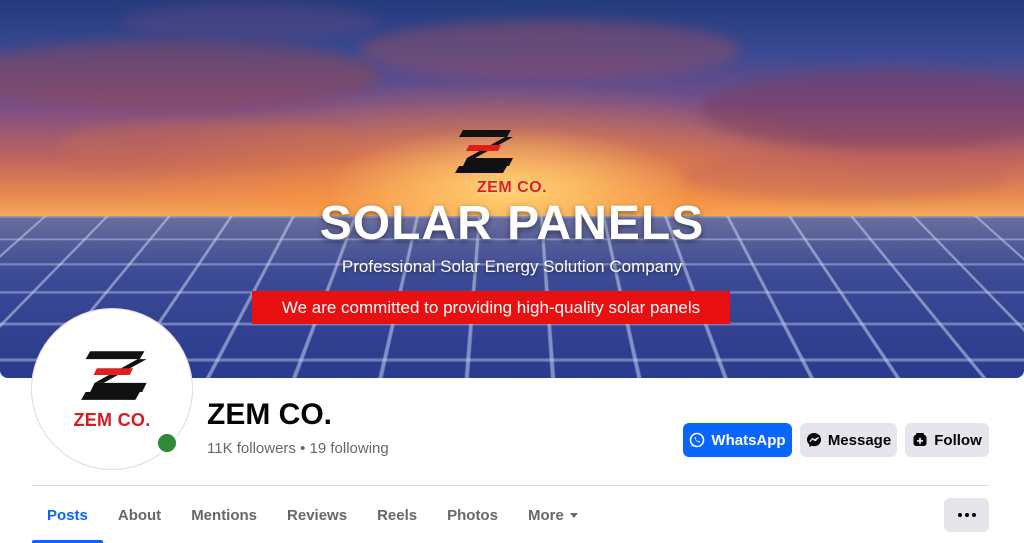 This screenshot has height=543, width=1024. I want to click on tab-label: Photos, so click(472, 515).